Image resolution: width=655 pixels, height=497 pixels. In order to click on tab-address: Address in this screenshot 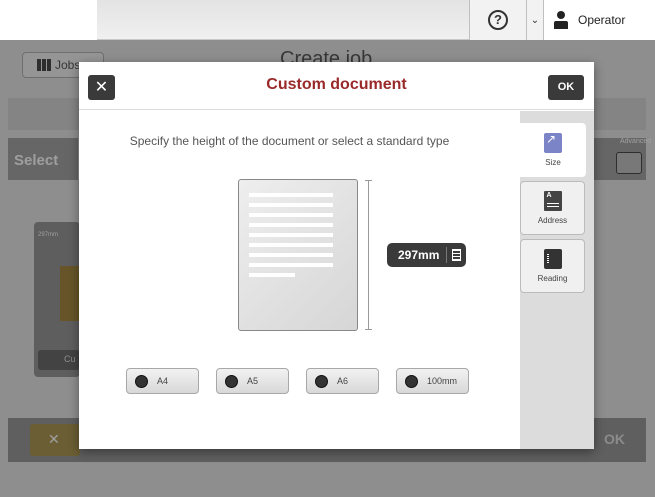, I will do `click(552, 208)`.